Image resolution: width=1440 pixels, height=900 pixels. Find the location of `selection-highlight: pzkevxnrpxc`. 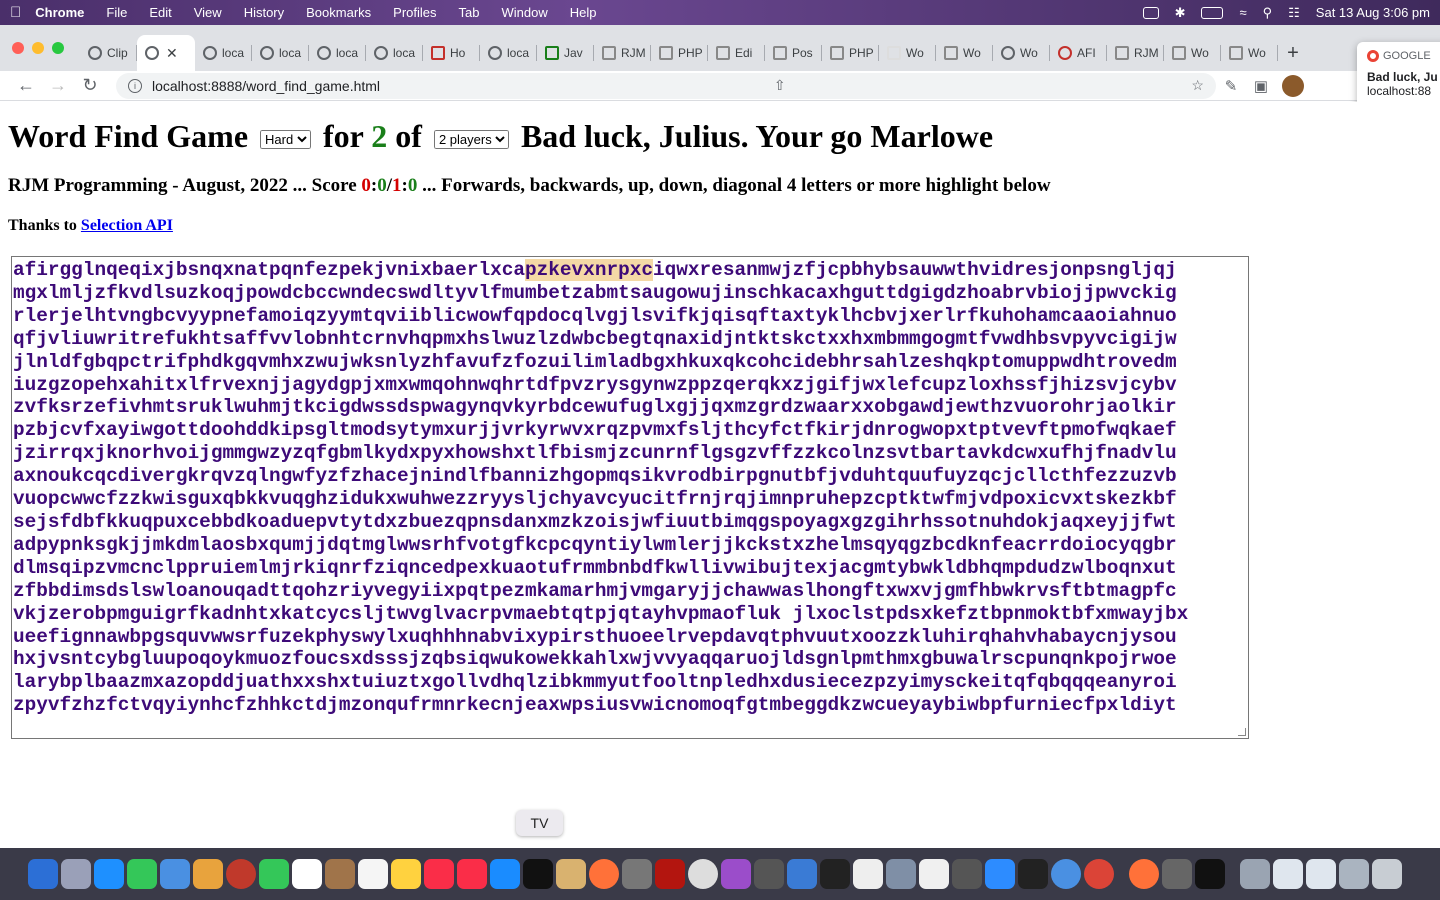

selection-highlight: pzkevxnrpxc is located at coordinates (589, 270).